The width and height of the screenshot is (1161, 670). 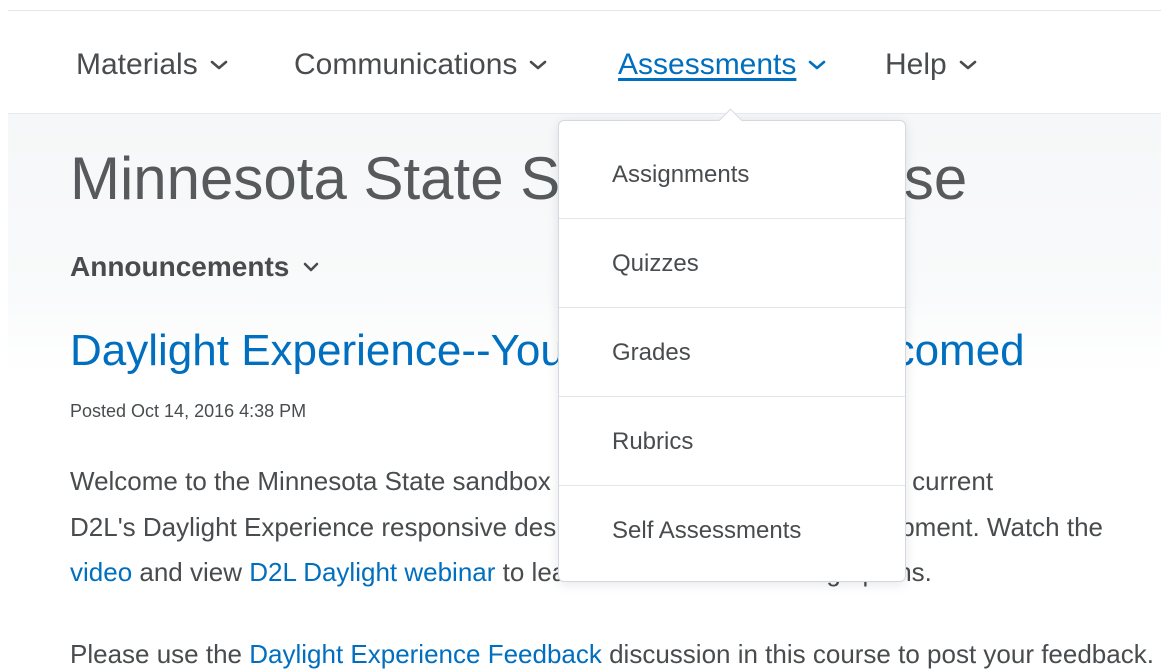 I want to click on announcements-widget-header: Announcements, so click(x=194, y=267).